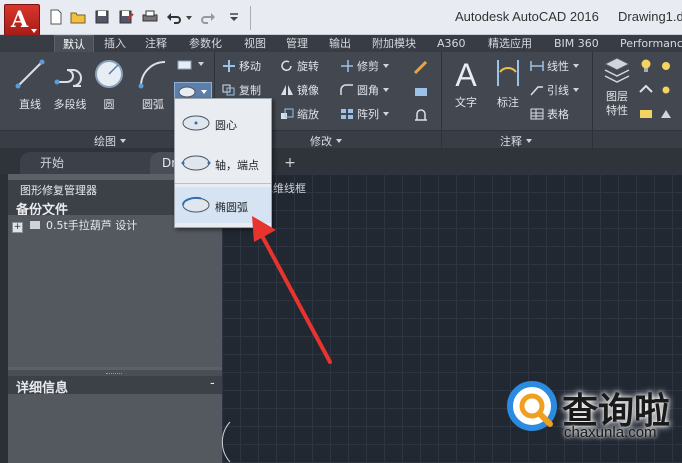 The image size is (682, 463). Describe the element at coordinates (421, 115) in the screenshot. I see `offset-icon` at that location.